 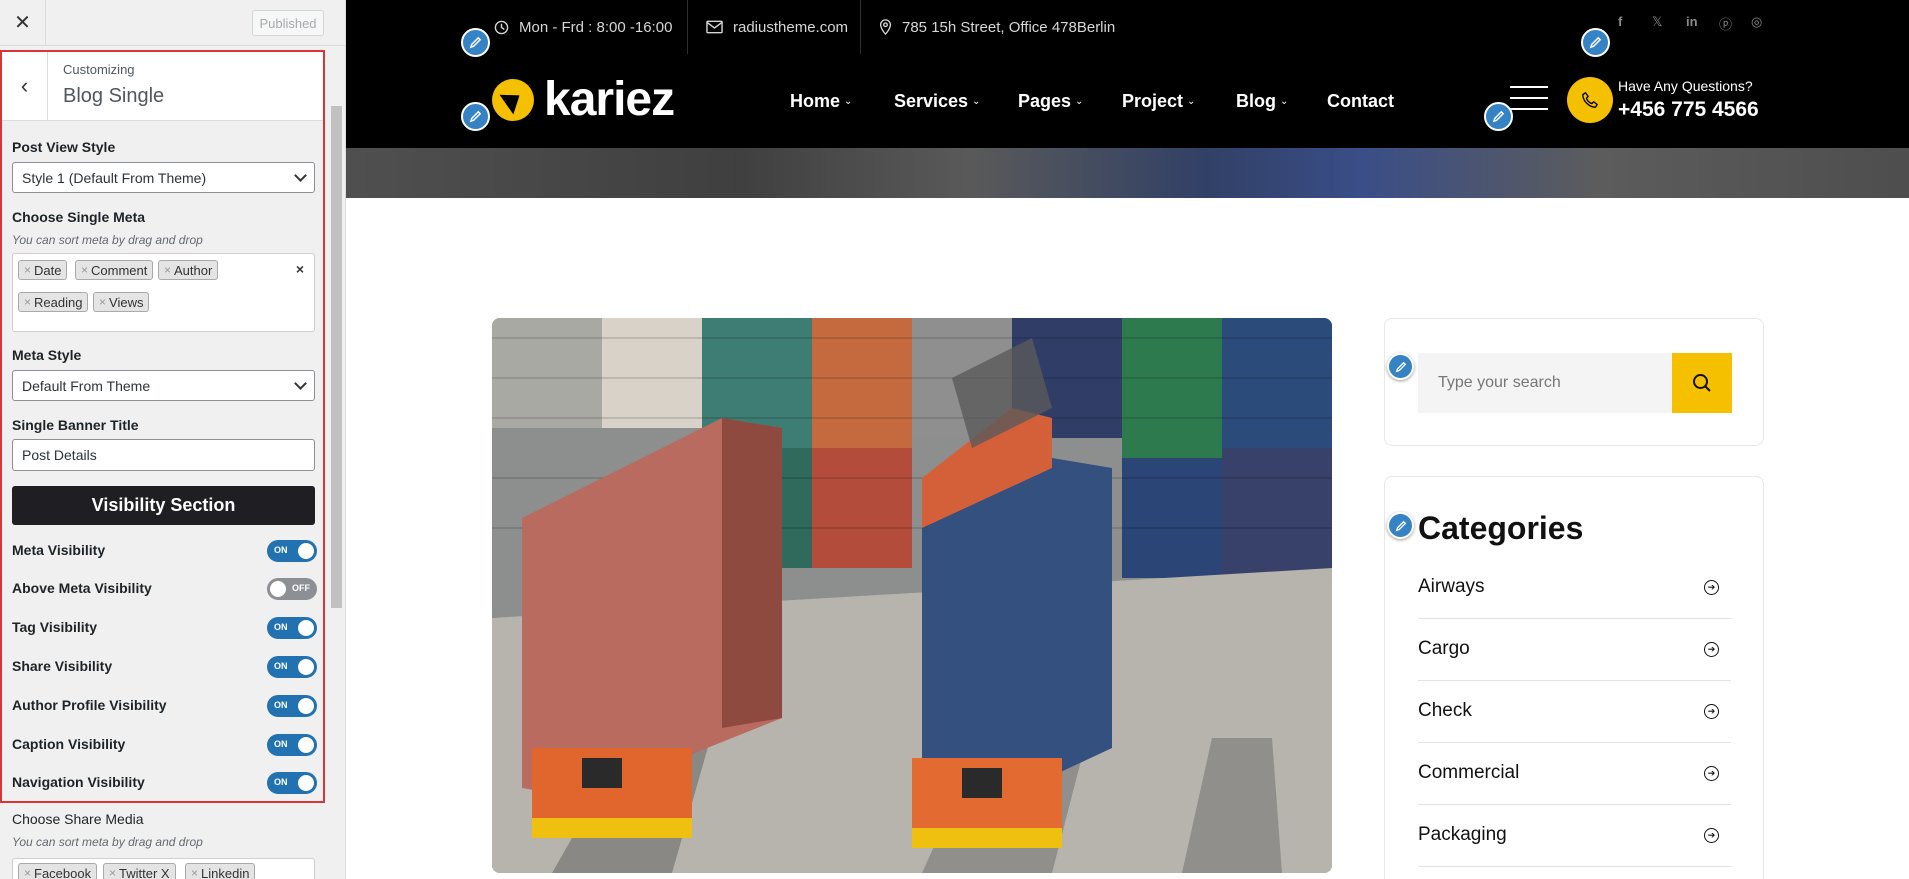 What do you see at coordinates (1692, 21) in the screenshot?
I see `linkedin-icon: in` at bounding box center [1692, 21].